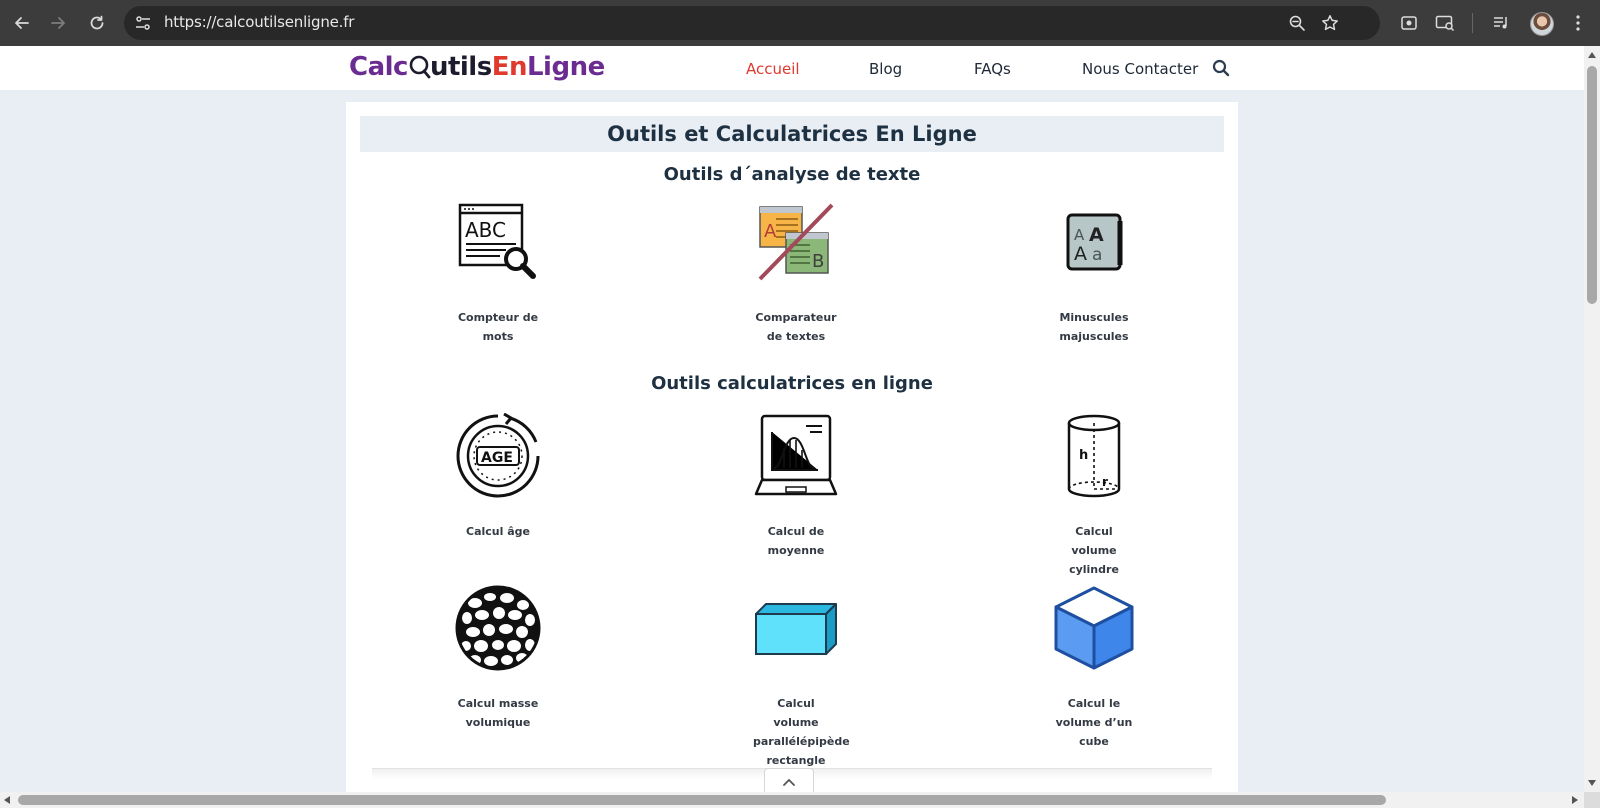  I want to click on tool-label: Calcul de moyenne, so click(796, 541).